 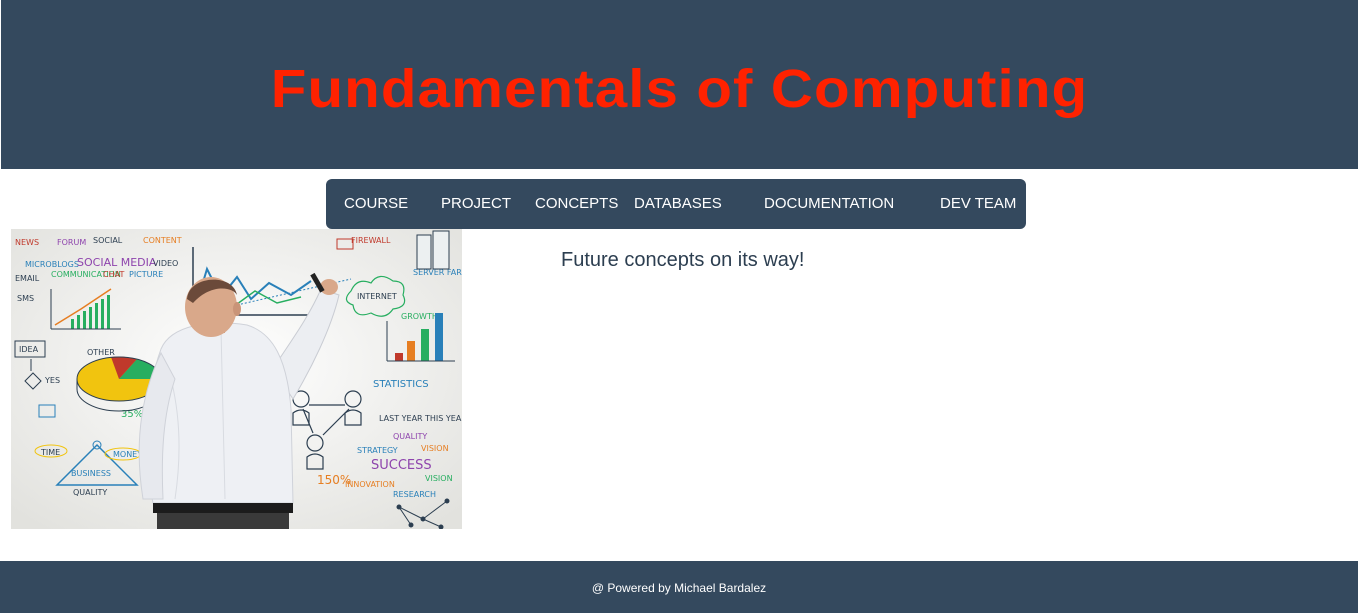 I want to click on svg-text: SOCIAL MEDIA, so click(x=117, y=262).